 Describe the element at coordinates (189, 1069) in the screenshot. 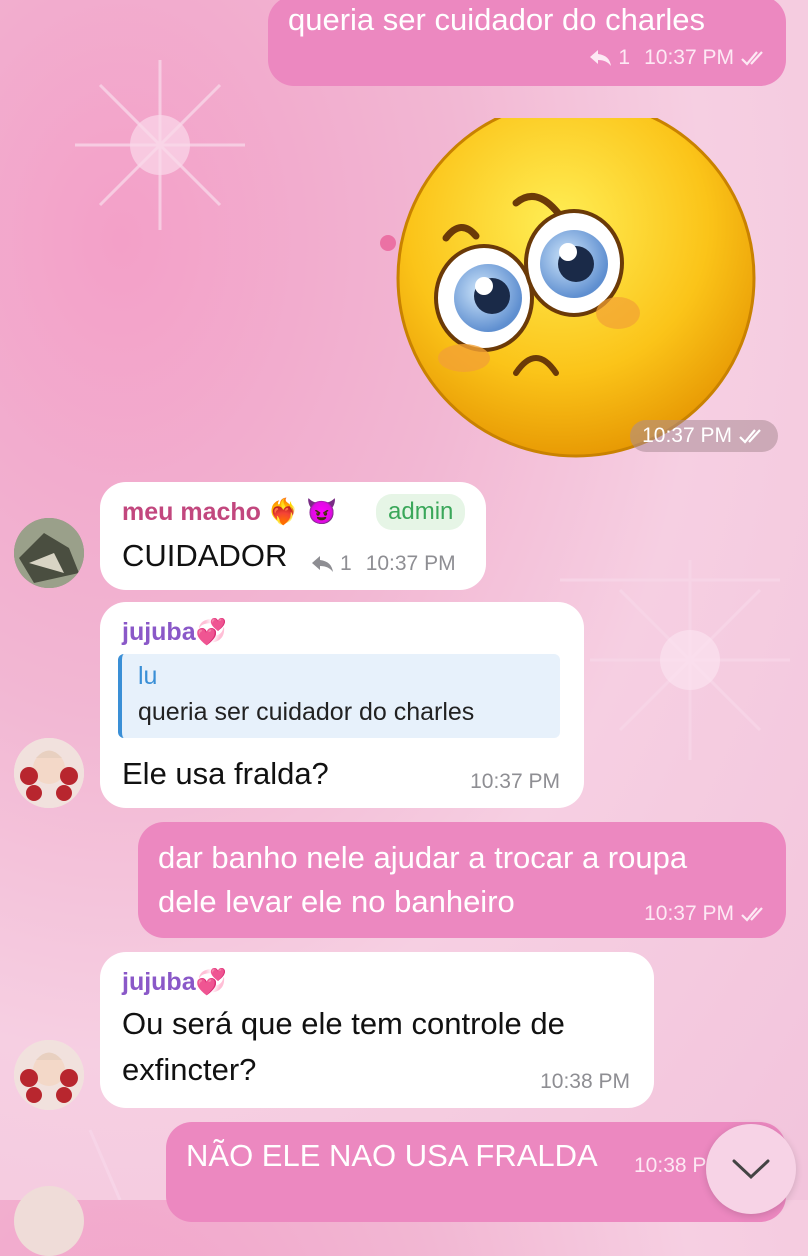

I see `message-text-line-2: exfincter?` at that location.